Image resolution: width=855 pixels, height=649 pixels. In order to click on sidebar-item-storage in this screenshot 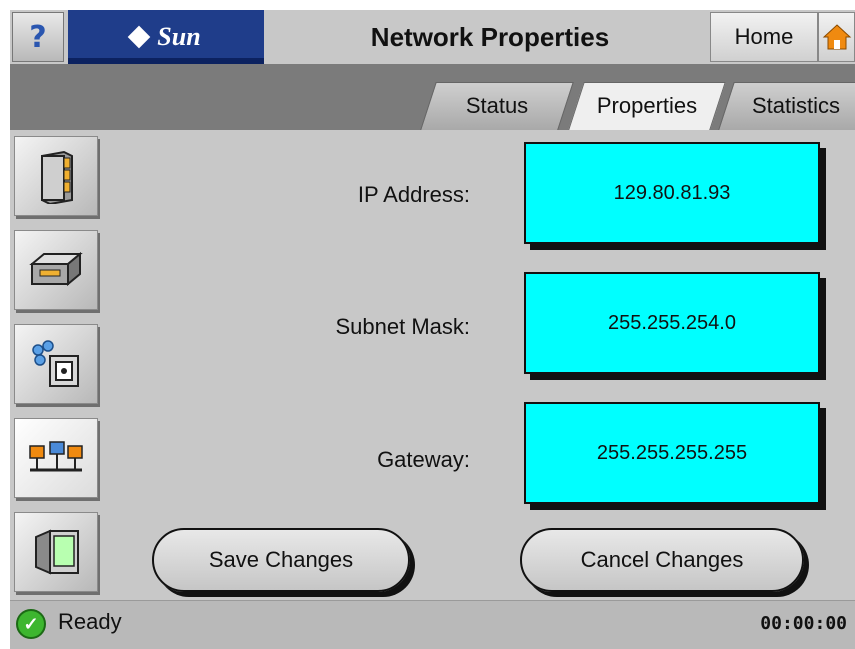, I will do `click(56, 364)`.